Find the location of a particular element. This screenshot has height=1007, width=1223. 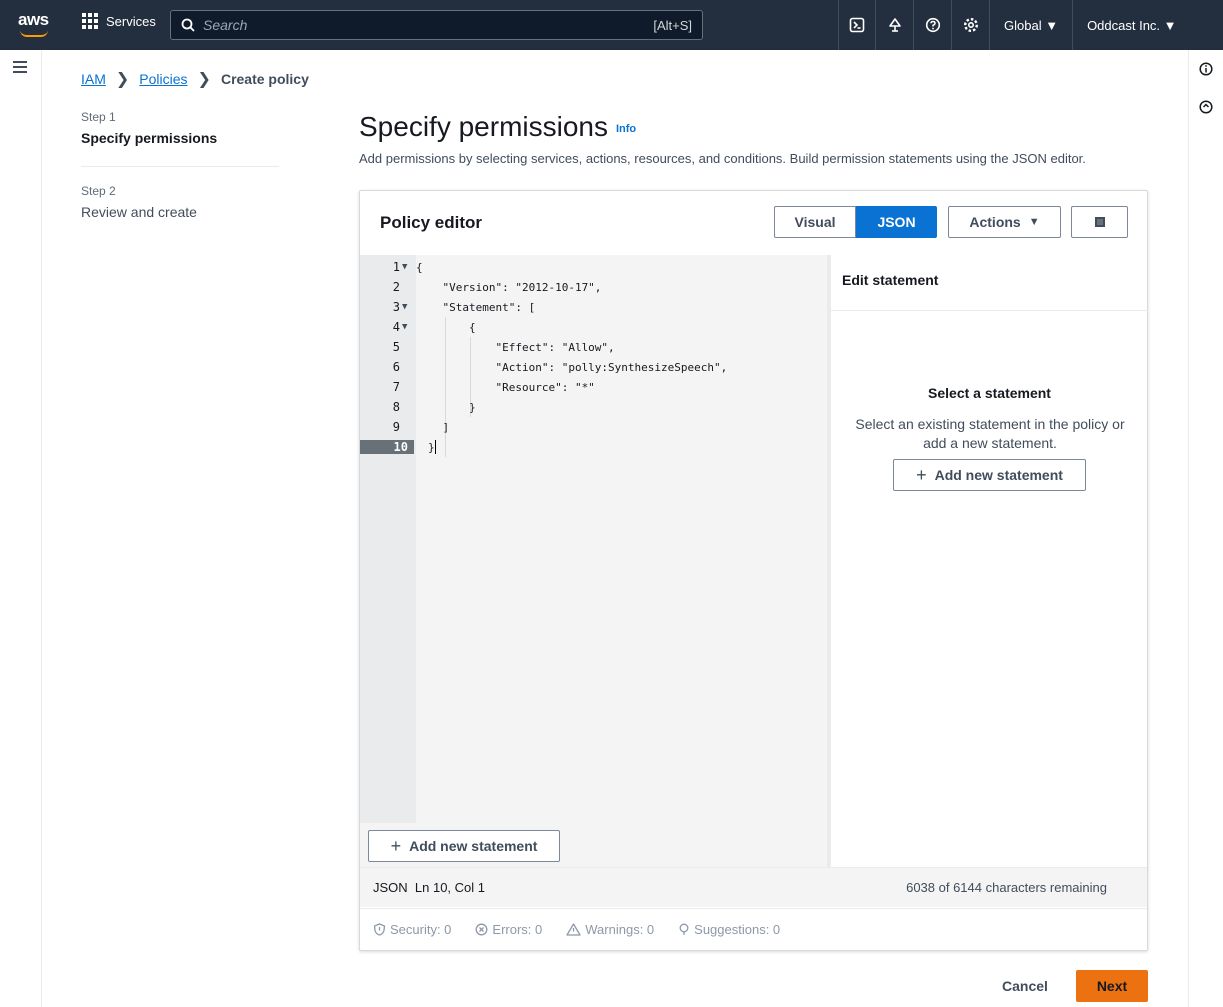

fullscreen-button is located at coordinates (1099, 222).